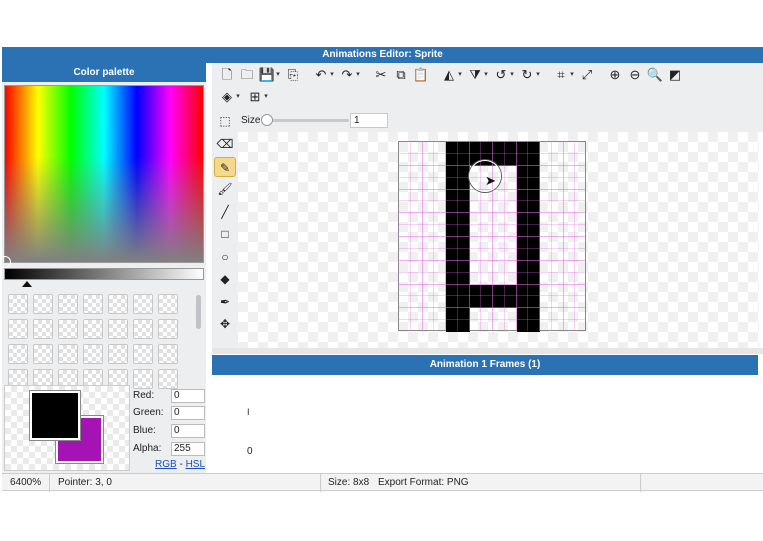  Describe the element at coordinates (144, 395) in the screenshot. I see `red-label: Red:` at that location.